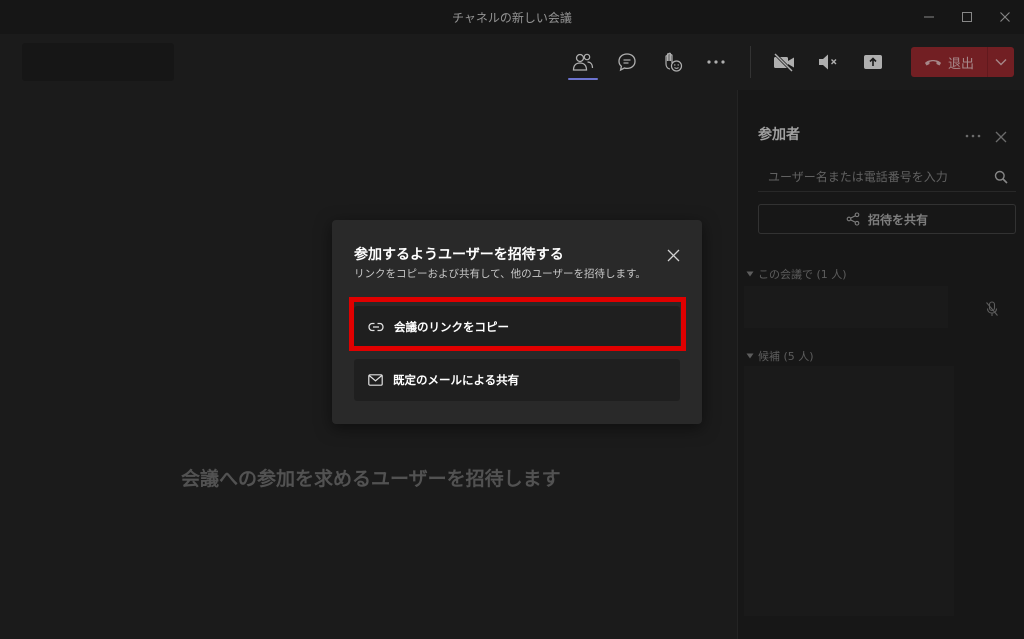 This screenshot has height=639, width=1024. I want to click on copy-meeting-link-label: 会議のリンクをコピー, so click(451, 327).